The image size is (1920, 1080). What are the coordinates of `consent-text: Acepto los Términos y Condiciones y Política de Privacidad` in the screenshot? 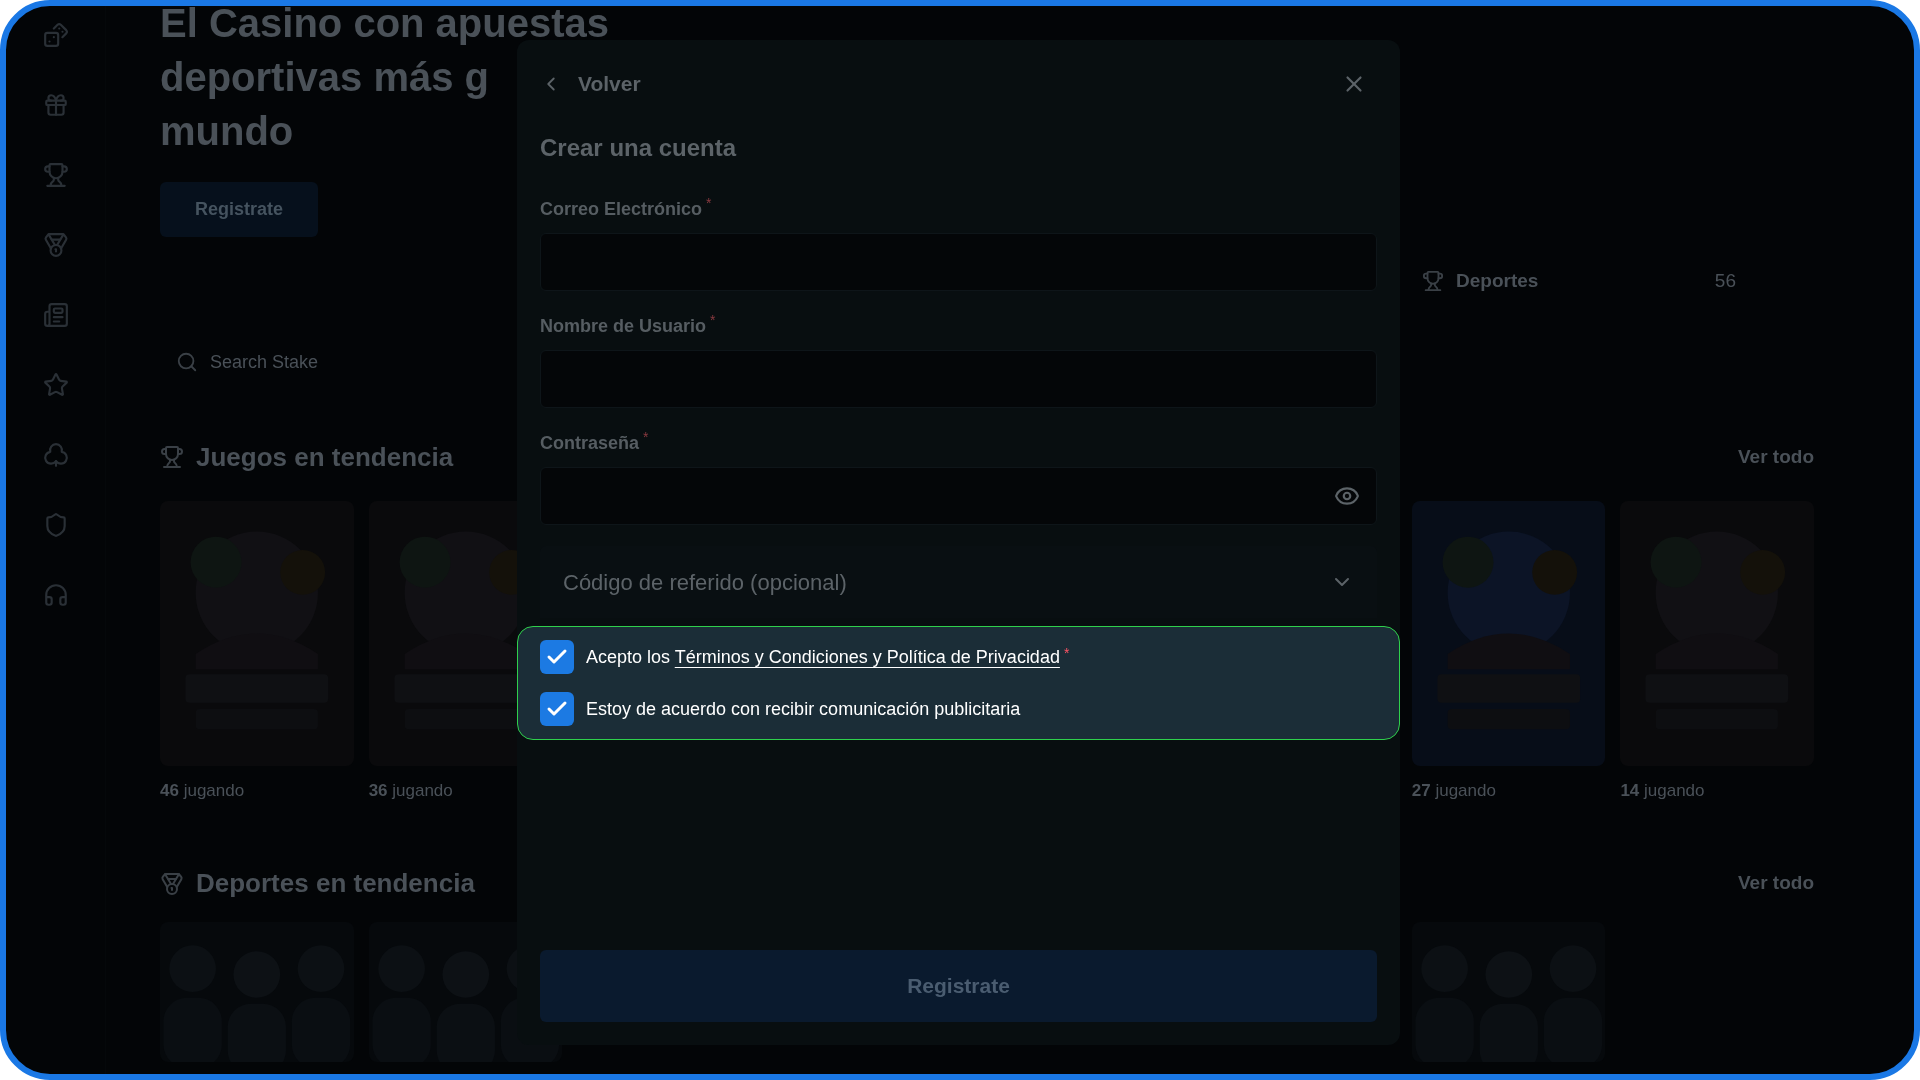 It's located at (823, 657).